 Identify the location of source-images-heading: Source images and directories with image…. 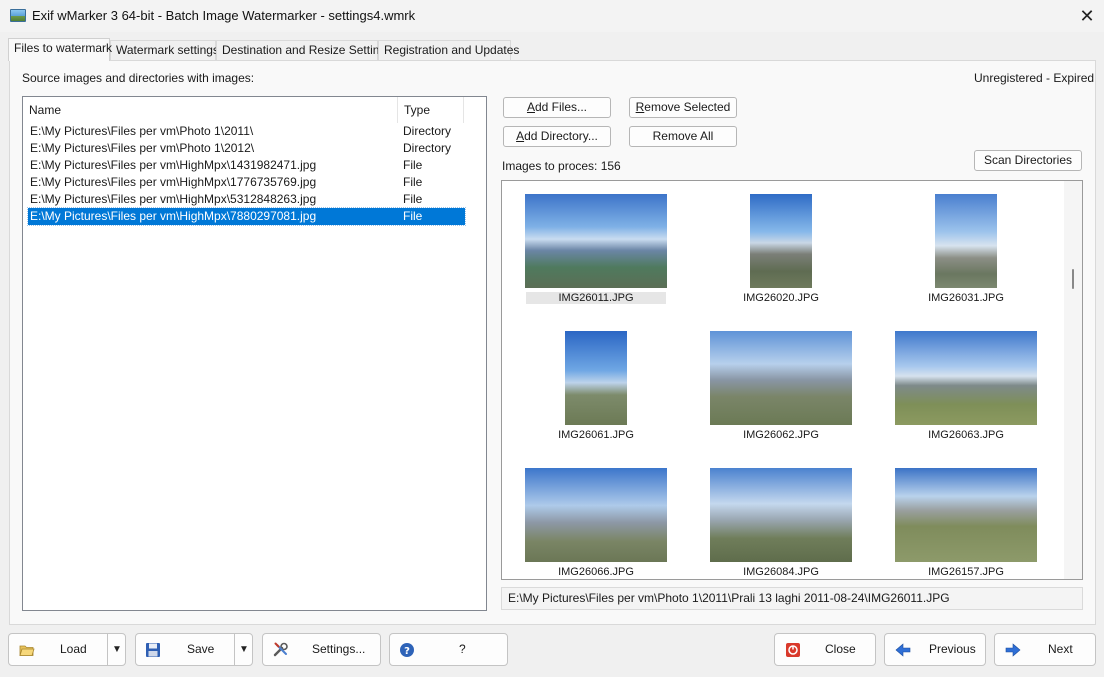
(138, 78).